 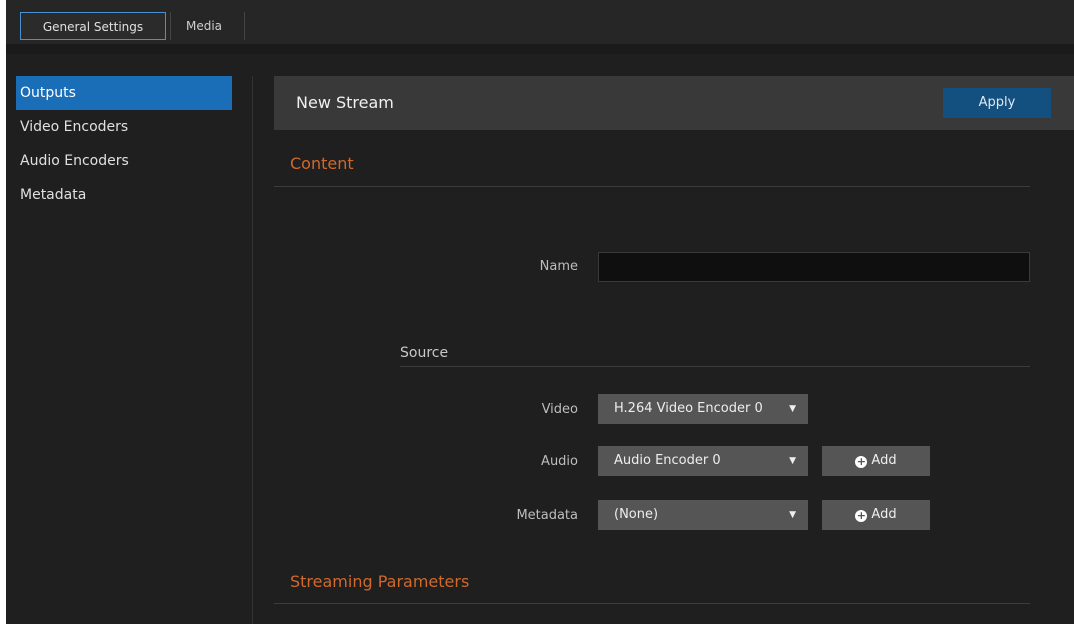 I want to click on add-metadata-label: Add, so click(x=884, y=514).